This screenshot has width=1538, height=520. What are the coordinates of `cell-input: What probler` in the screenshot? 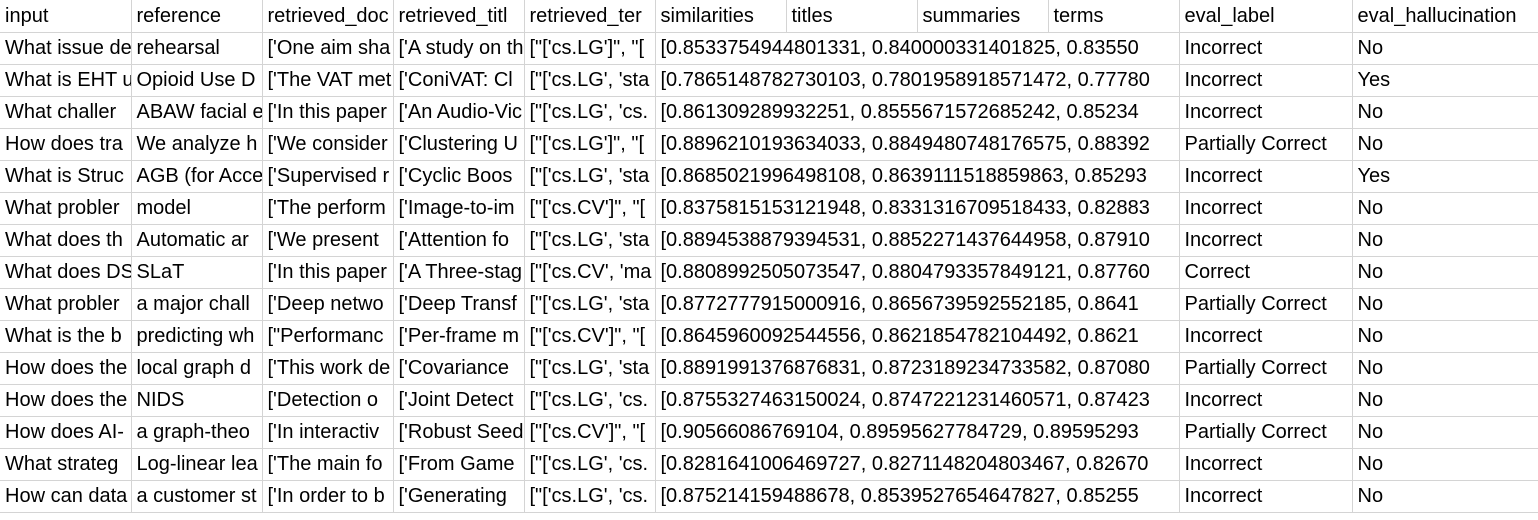 It's located at (66, 304).